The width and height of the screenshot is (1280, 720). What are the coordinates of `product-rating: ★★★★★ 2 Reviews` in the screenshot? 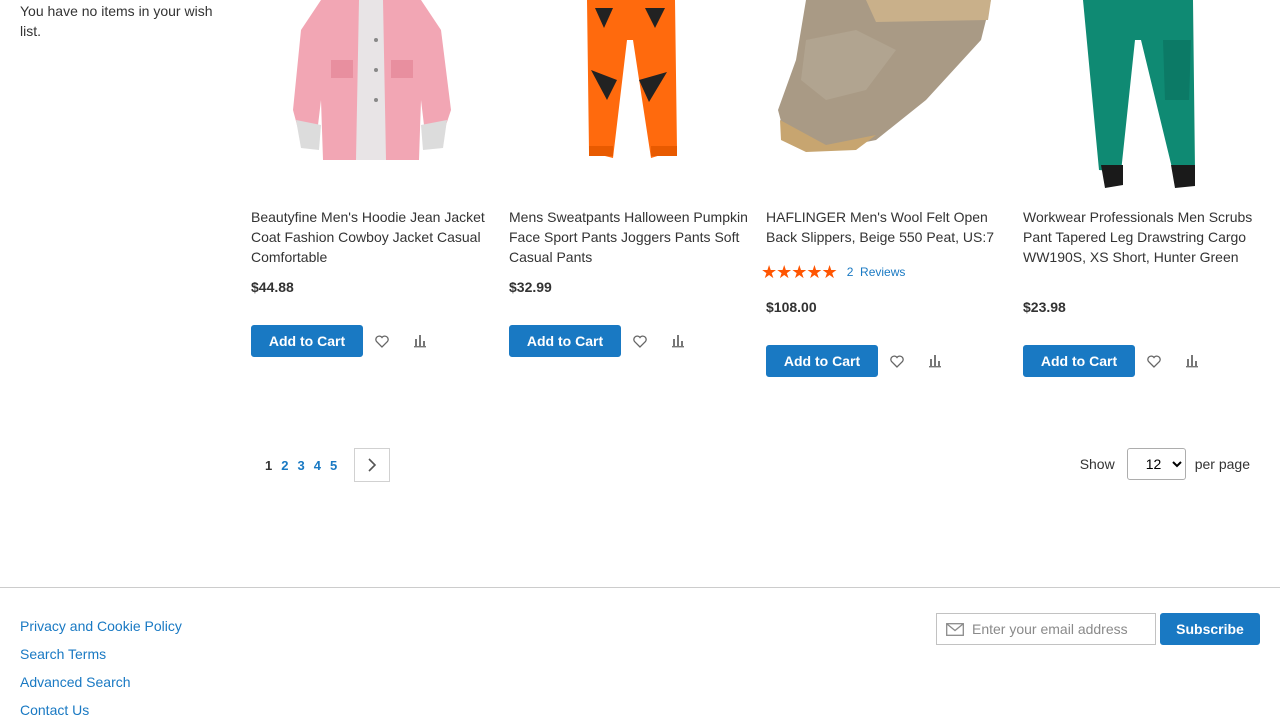 It's located at (833, 272).